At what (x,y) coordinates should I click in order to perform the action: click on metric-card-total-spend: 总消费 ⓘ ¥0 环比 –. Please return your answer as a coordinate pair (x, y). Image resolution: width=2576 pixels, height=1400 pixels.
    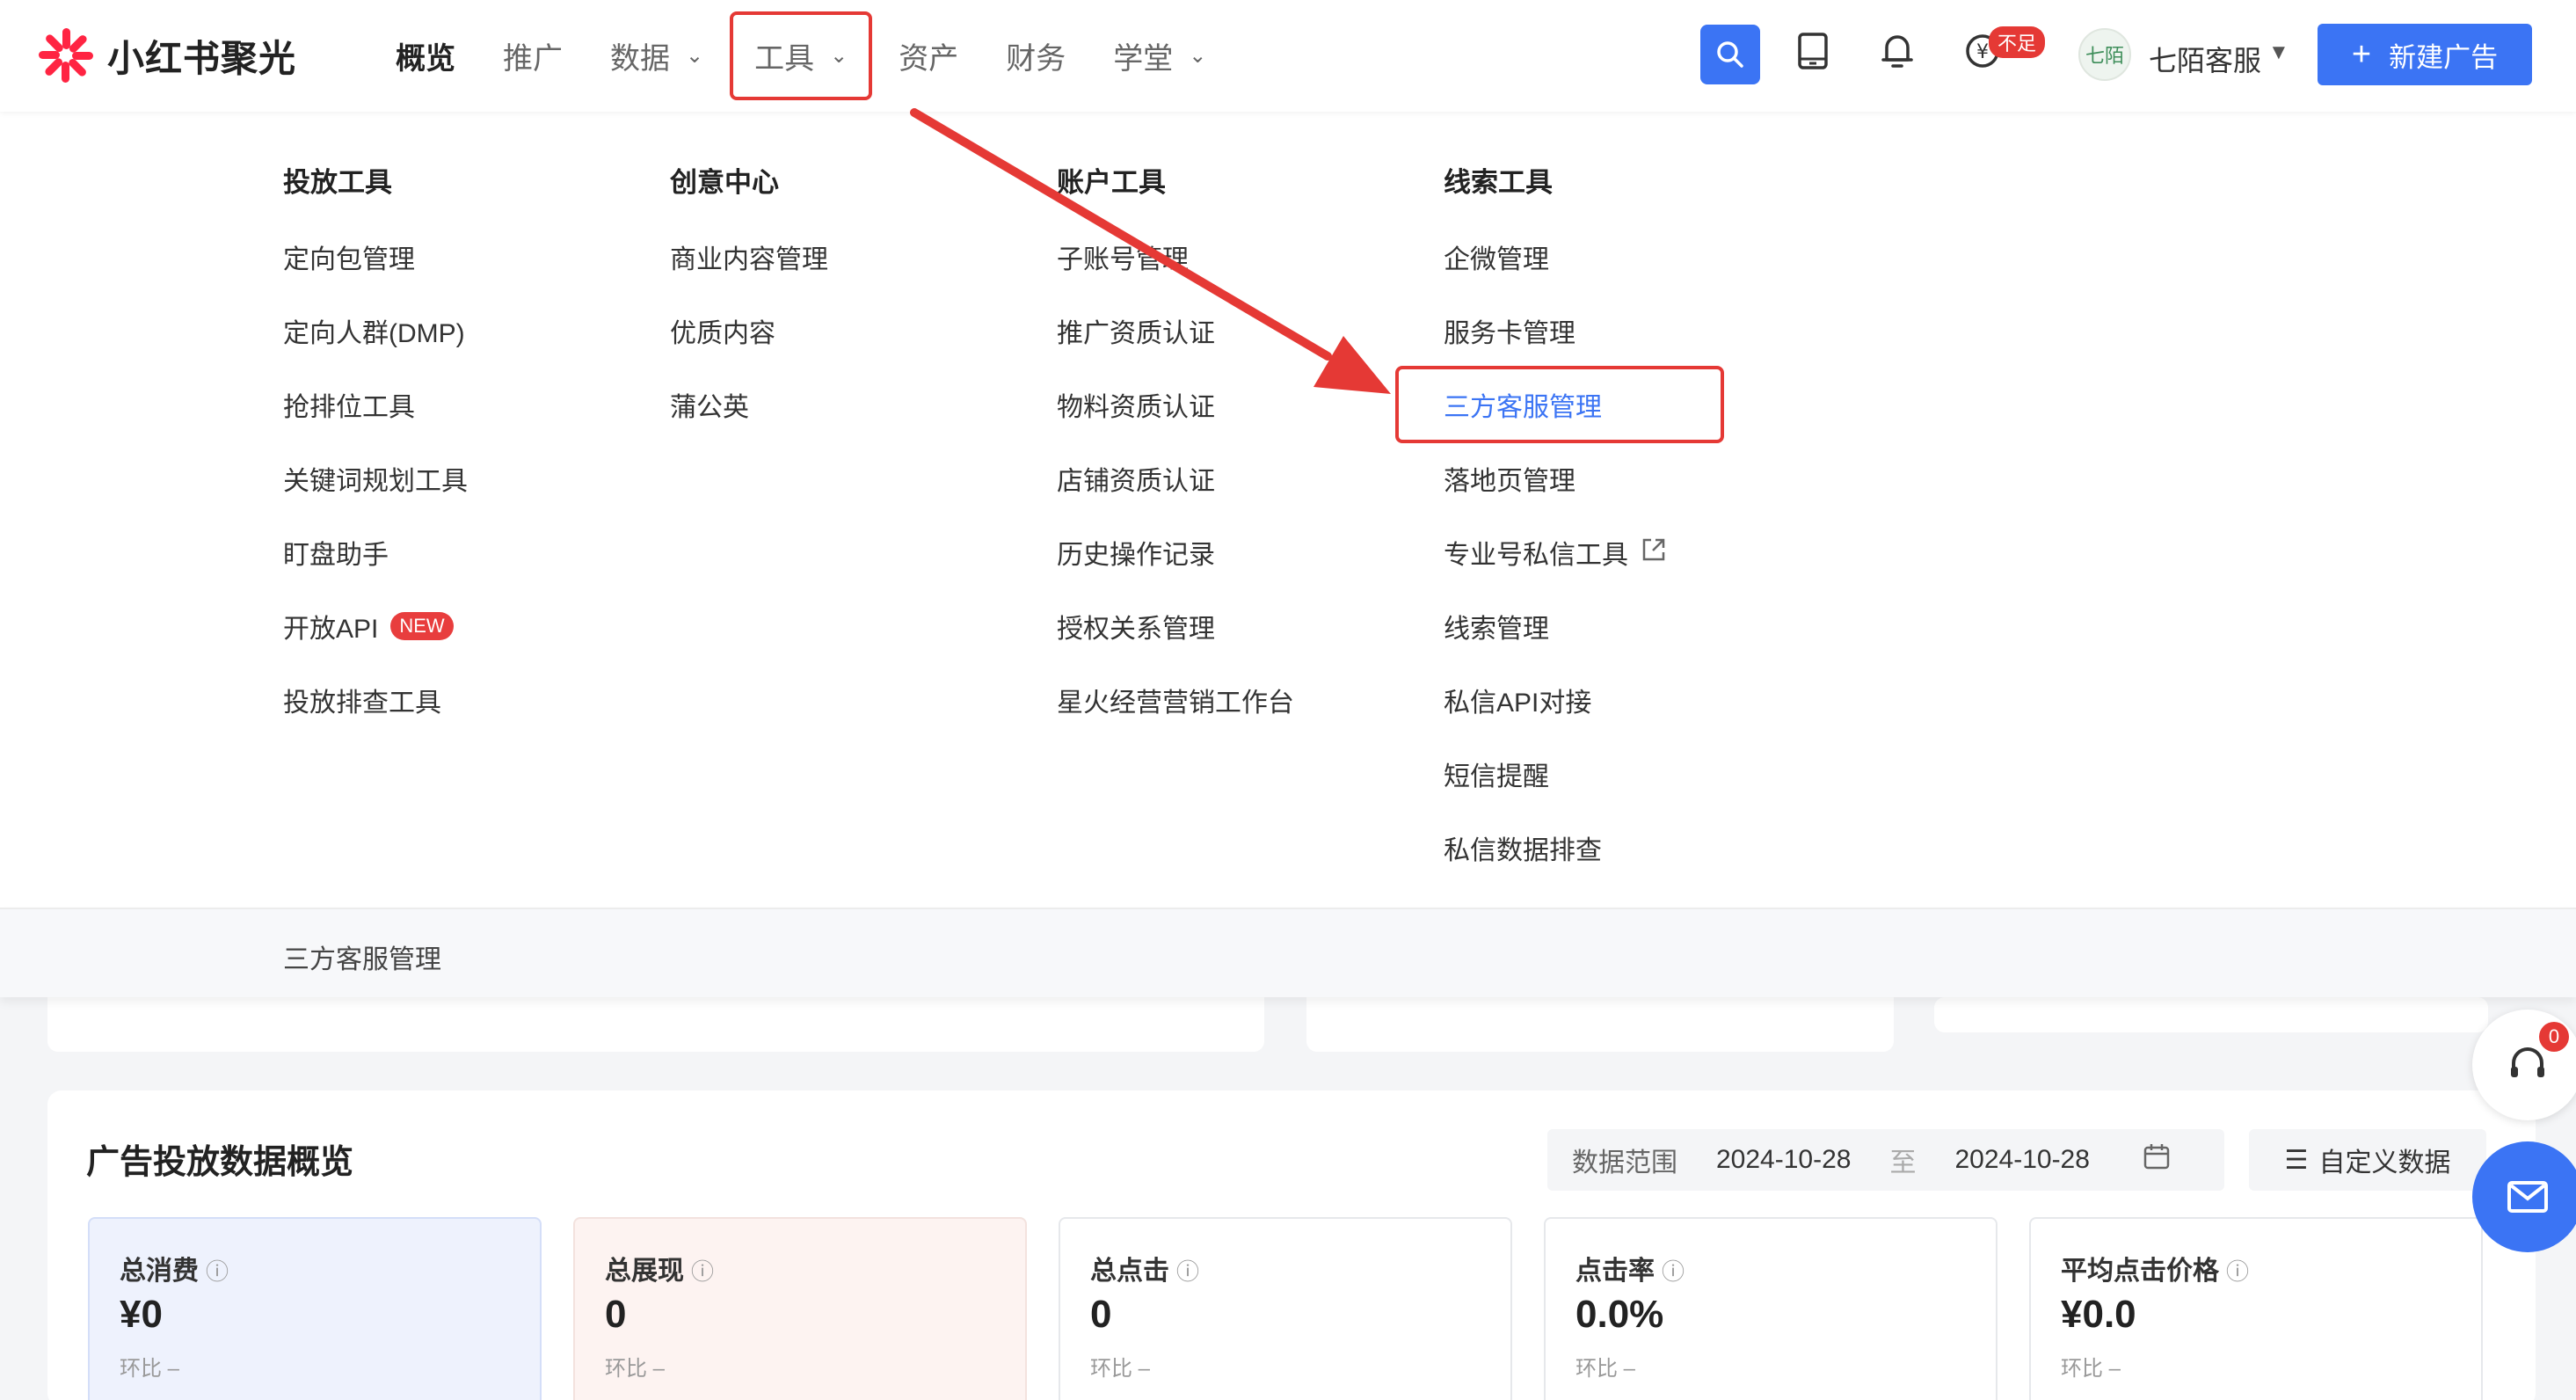
    Looking at the image, I should click on (315, 1309).